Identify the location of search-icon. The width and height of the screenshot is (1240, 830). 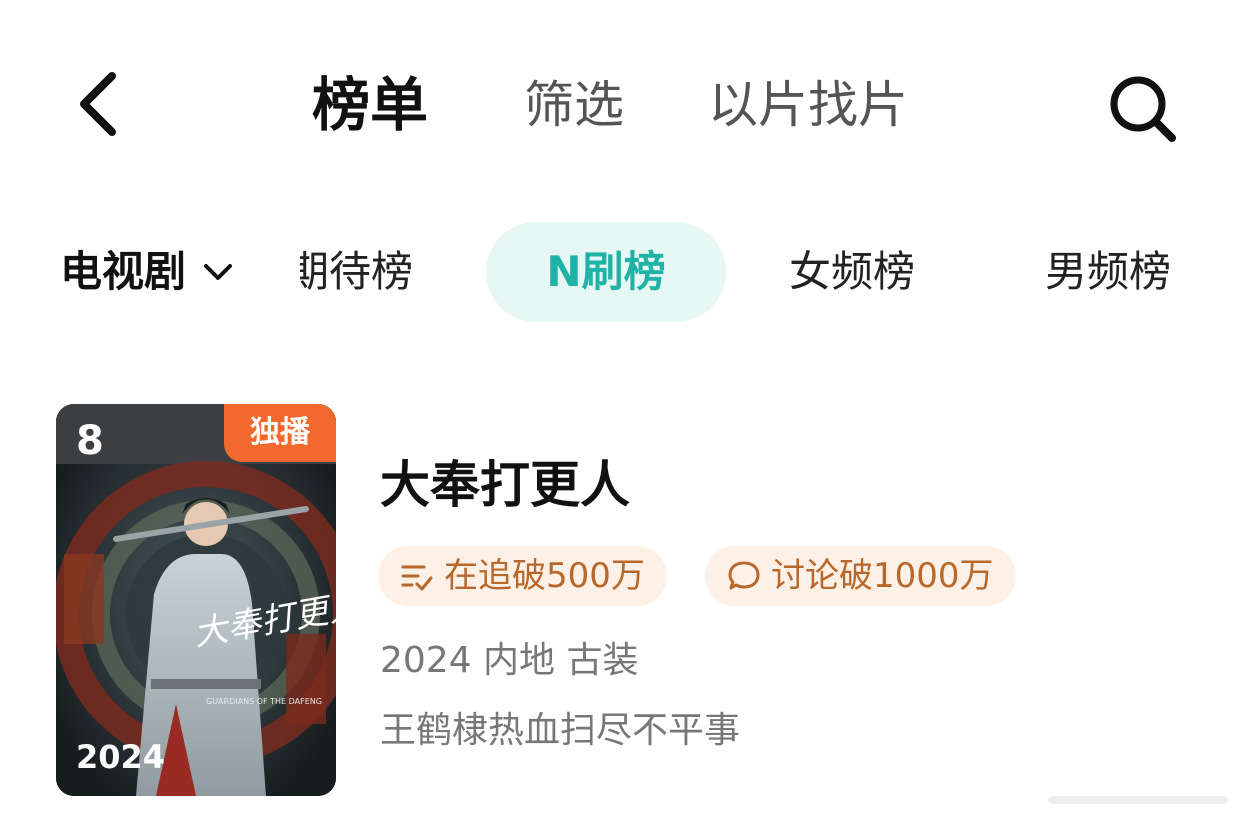
(1143, 109).